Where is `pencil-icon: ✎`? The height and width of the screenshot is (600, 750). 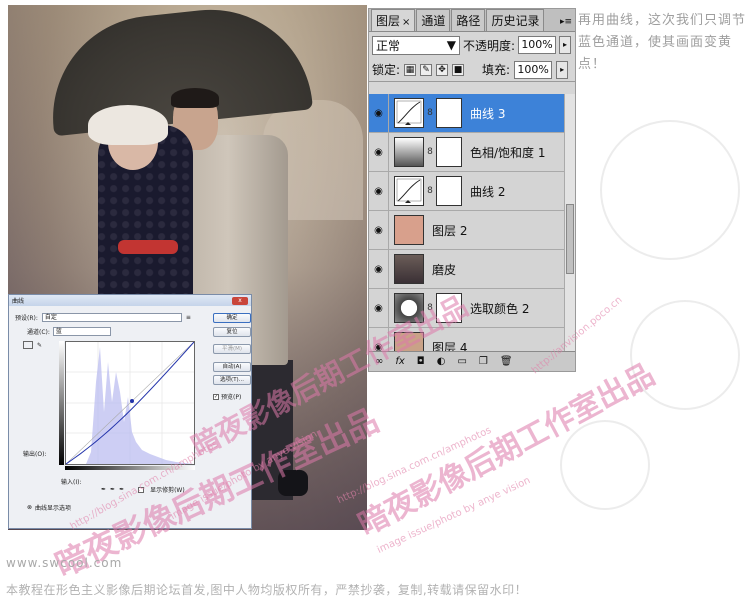 pencil-icon: ✎ is located at coordinates (39, 345).